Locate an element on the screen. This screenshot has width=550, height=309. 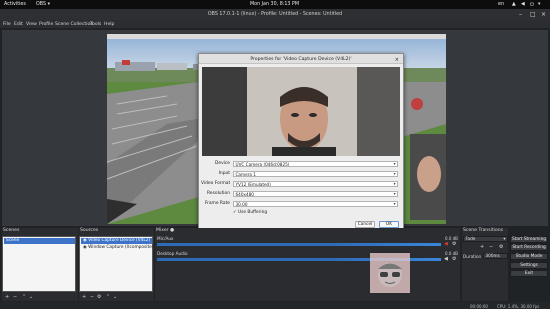
sunglasses-face-logo is located at coordinates (390, 275).